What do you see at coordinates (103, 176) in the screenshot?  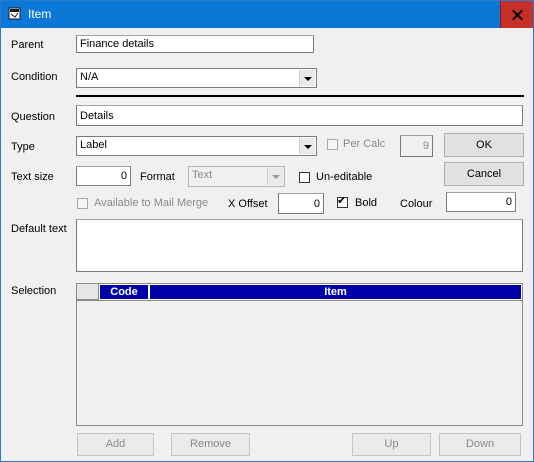 I see `text-size-field: 0` at bounding box center [103, 176].